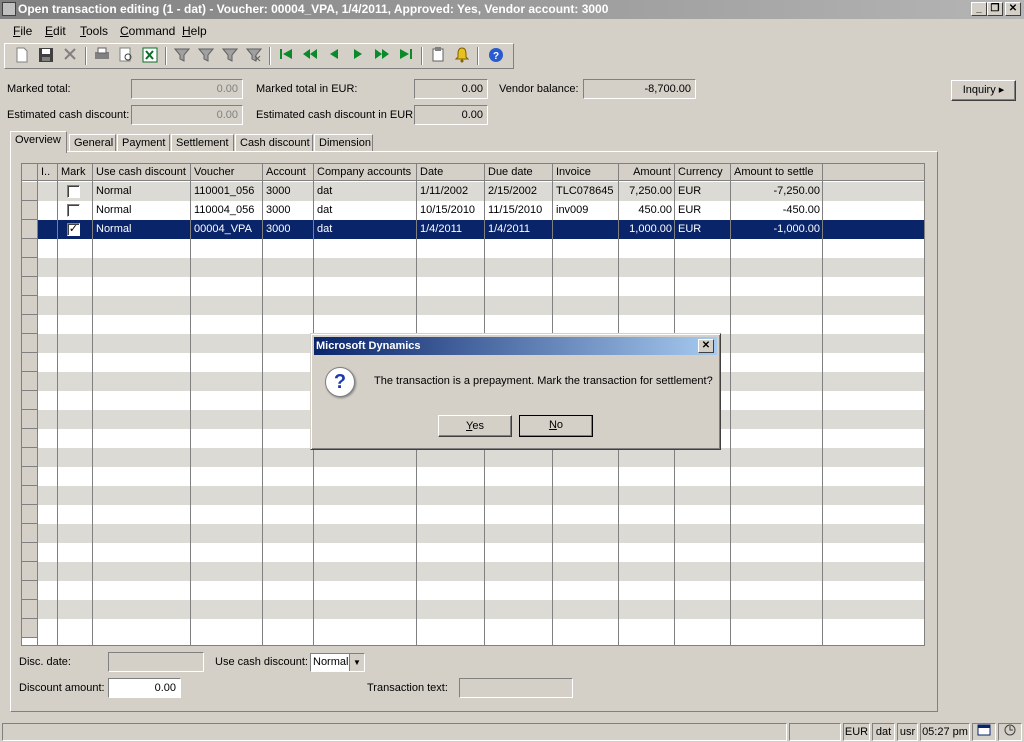  I want to click on invoice-cell, so click(586, 229).